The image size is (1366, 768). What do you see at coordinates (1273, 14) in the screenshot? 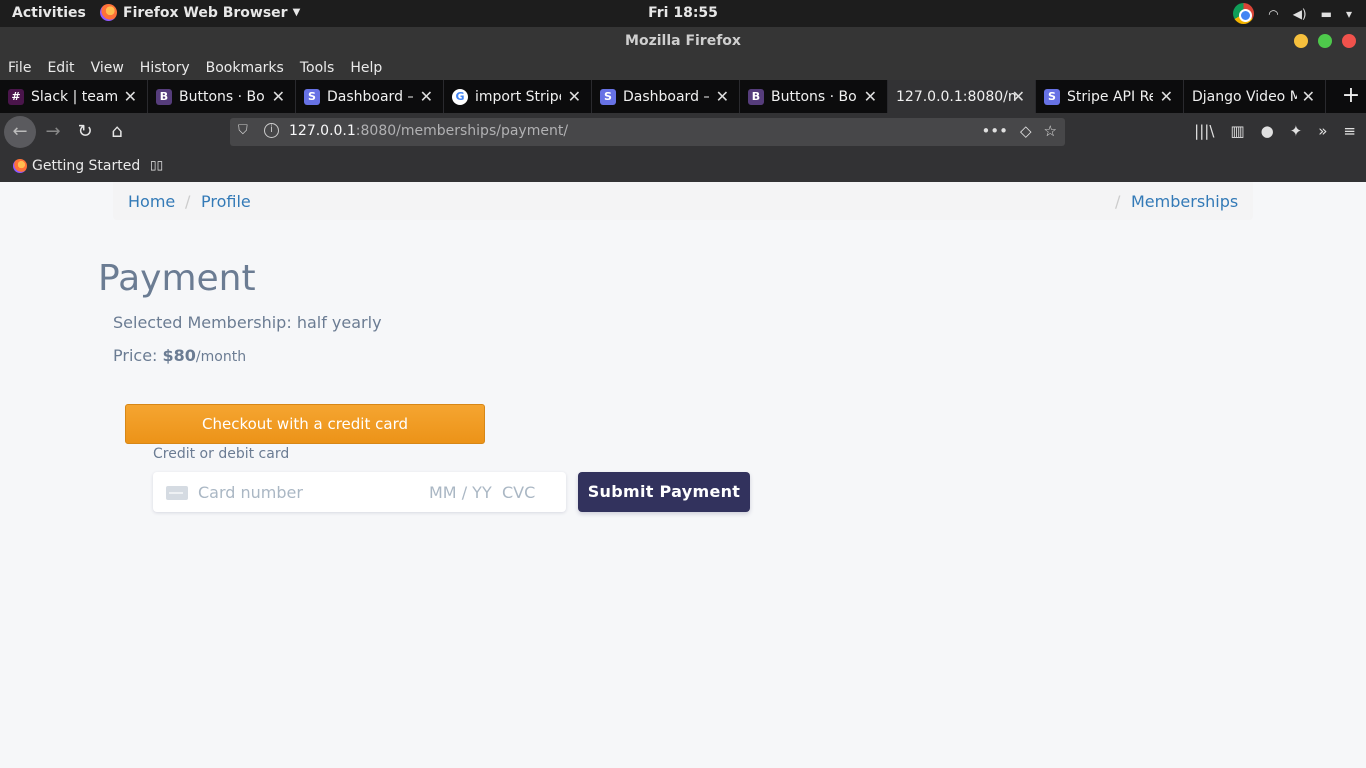
I see `wifi-icon: ◠` at bounding box center [1273, 14].